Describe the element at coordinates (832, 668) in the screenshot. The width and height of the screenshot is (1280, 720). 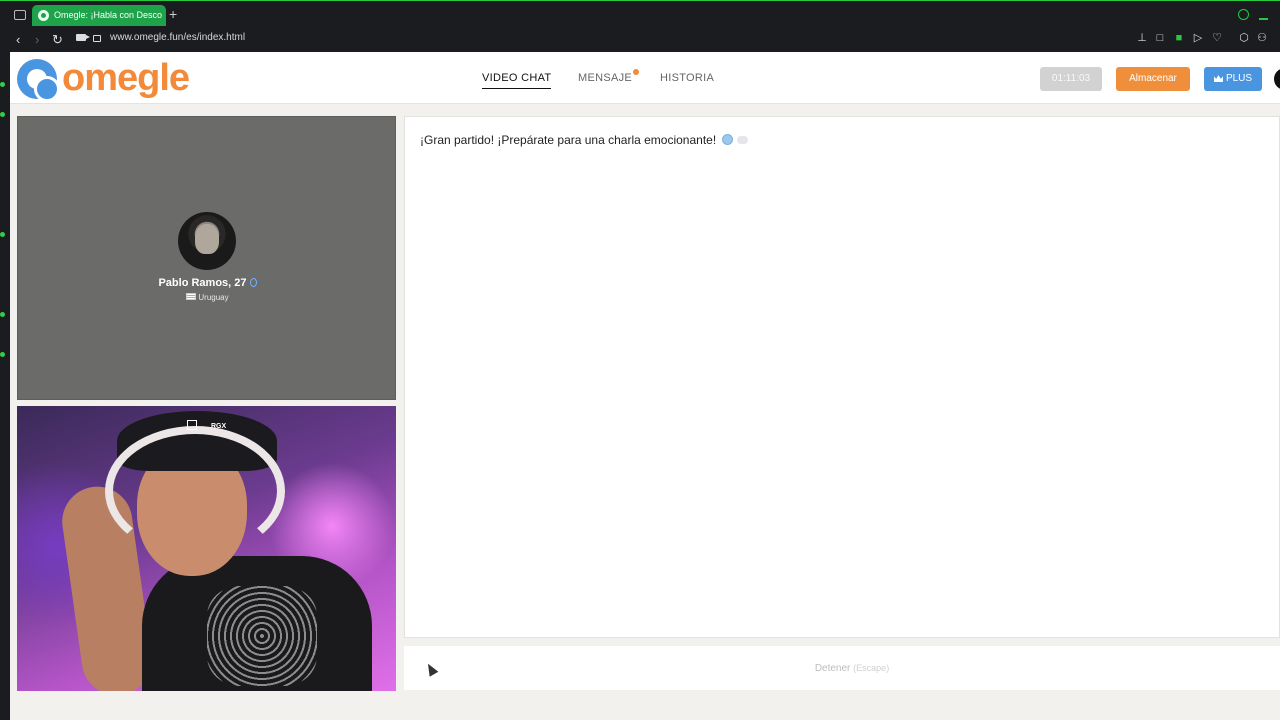
I see `stop-label: Detener` at that location.